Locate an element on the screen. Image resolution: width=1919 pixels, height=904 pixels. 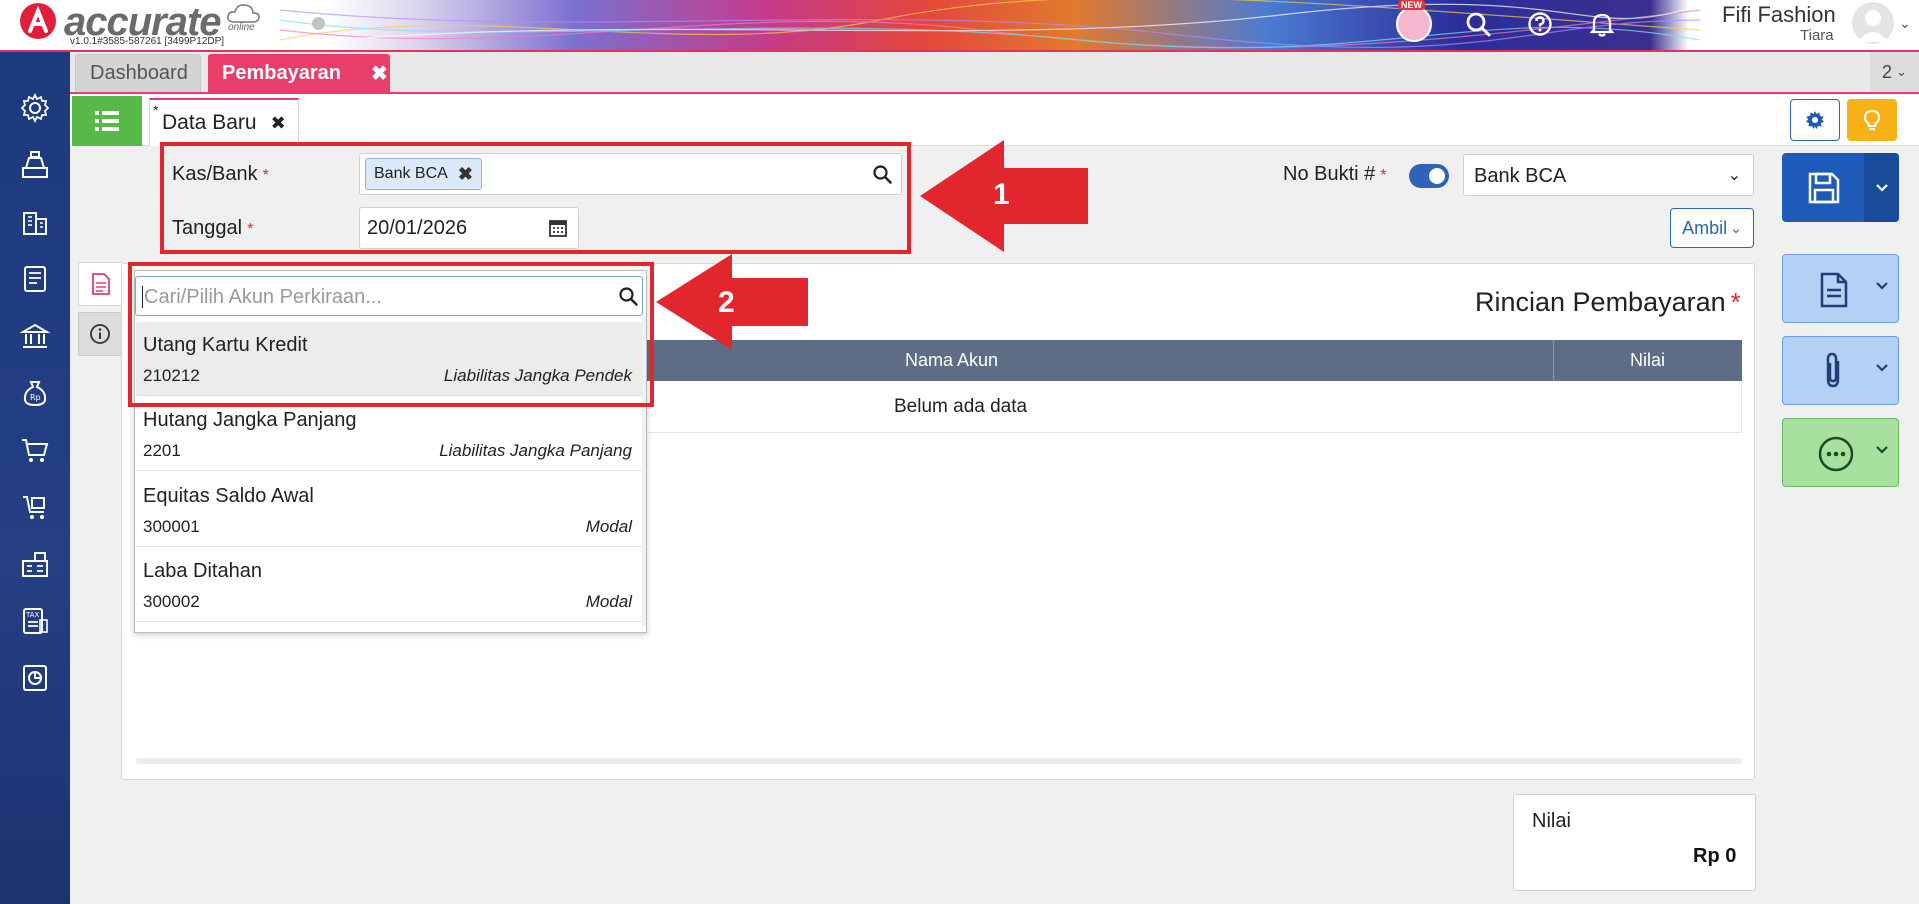
document-icon is located at coordinates (1834, 290).